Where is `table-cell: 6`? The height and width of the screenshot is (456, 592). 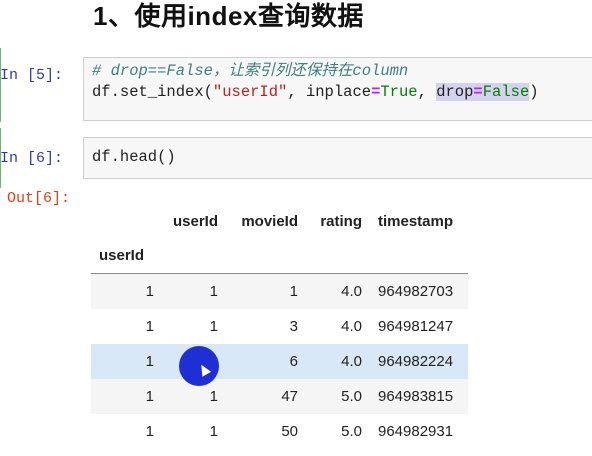 table-cell: 6 is located at coordinates (266, 361).